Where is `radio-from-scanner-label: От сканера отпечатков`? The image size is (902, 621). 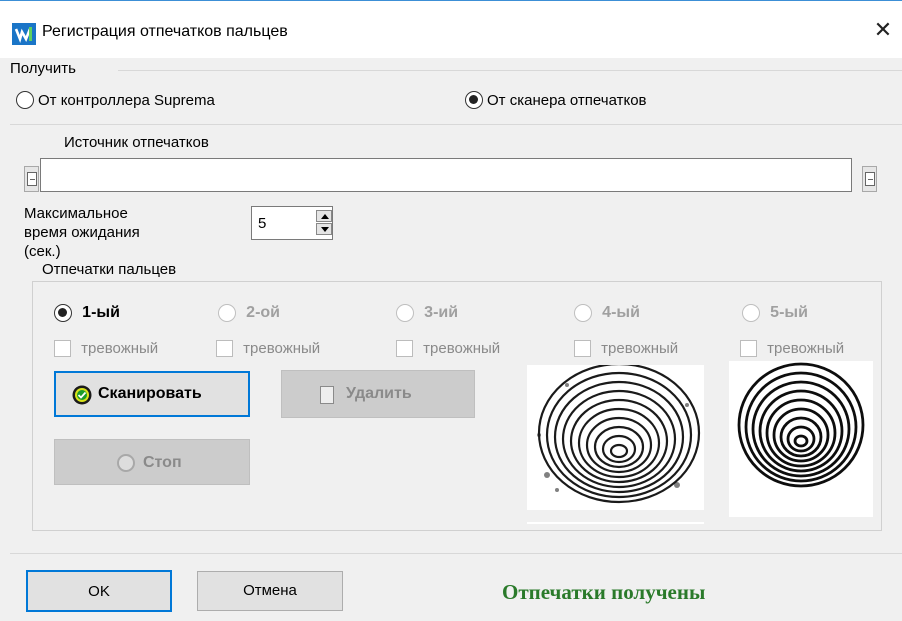
radio-from-scanner-label: От сканера отпечатков is located at coordinates (567, 100).